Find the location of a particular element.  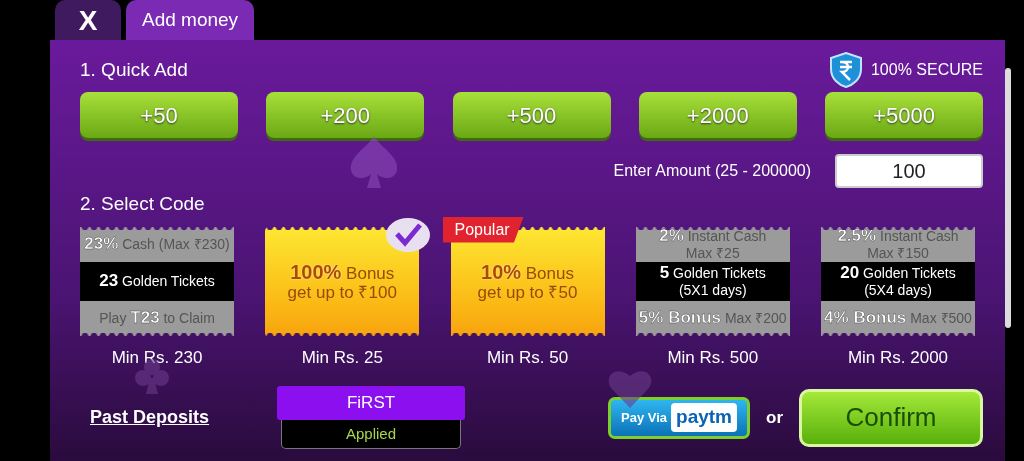

bonus-code-card: 100% Bonus get up to ₹100 is located at coordinates (342, 281).